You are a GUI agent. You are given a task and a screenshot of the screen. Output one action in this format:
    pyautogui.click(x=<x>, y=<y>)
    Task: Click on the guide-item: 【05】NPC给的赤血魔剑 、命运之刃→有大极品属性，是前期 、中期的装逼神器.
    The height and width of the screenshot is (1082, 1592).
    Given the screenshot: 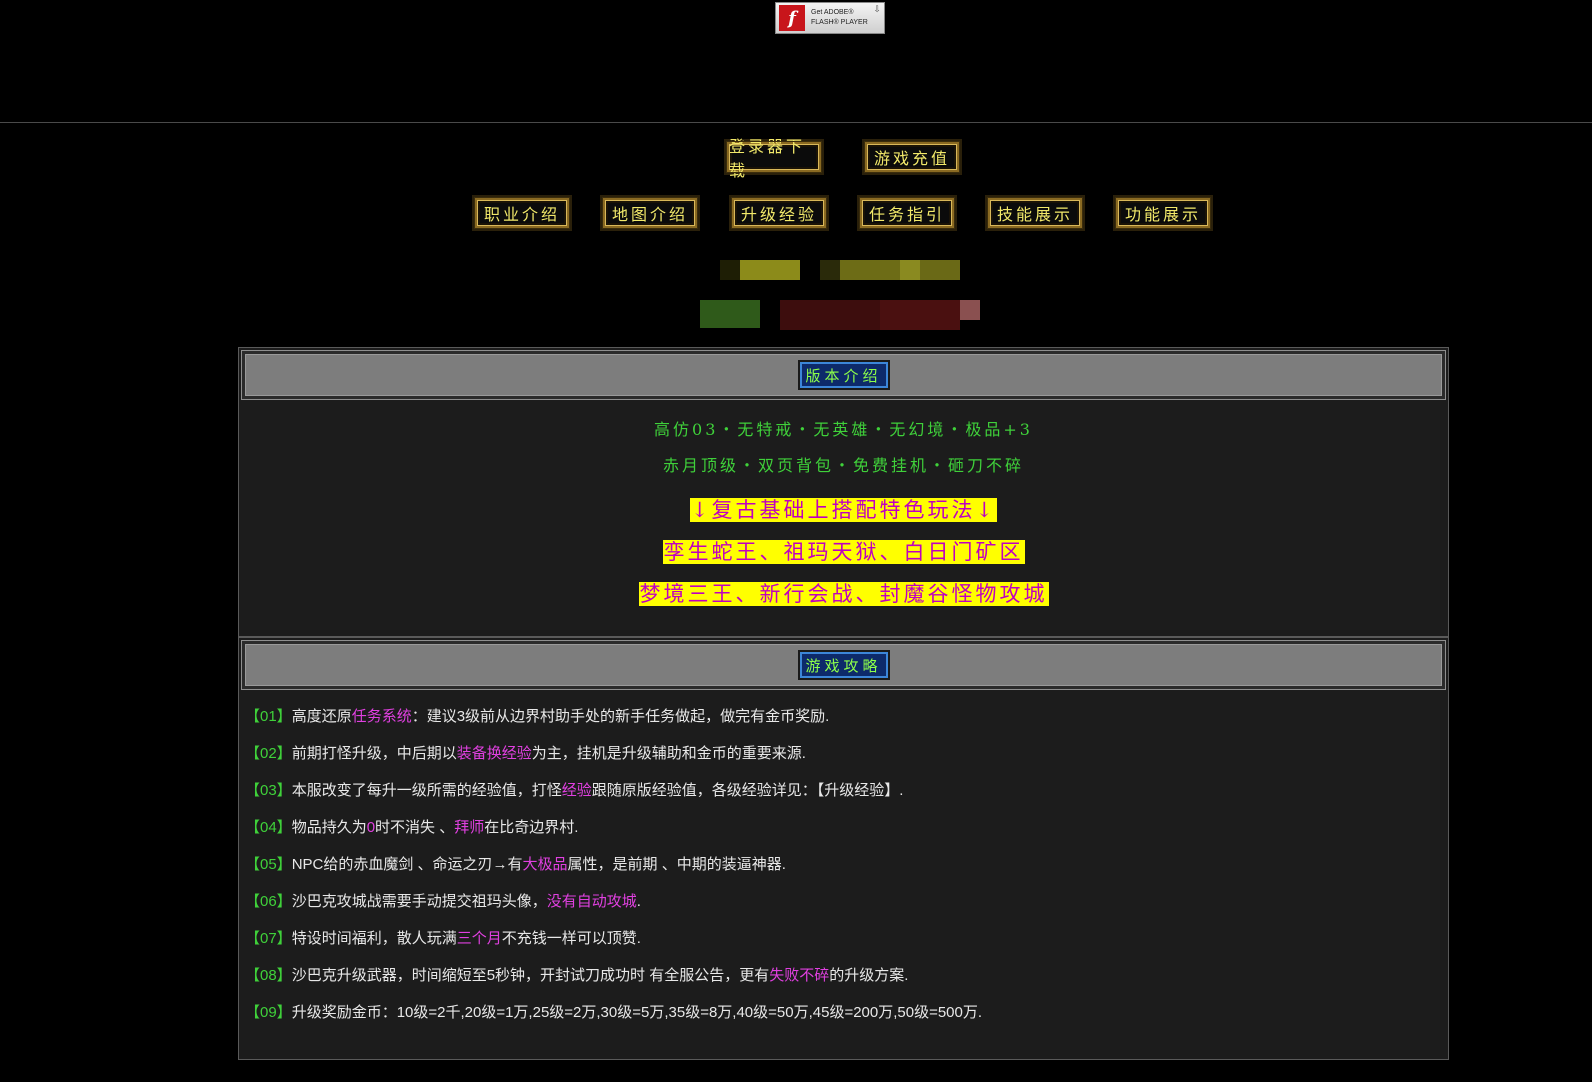 What is the action you would take?
    pyautogui.click(x=846, y=864)
    